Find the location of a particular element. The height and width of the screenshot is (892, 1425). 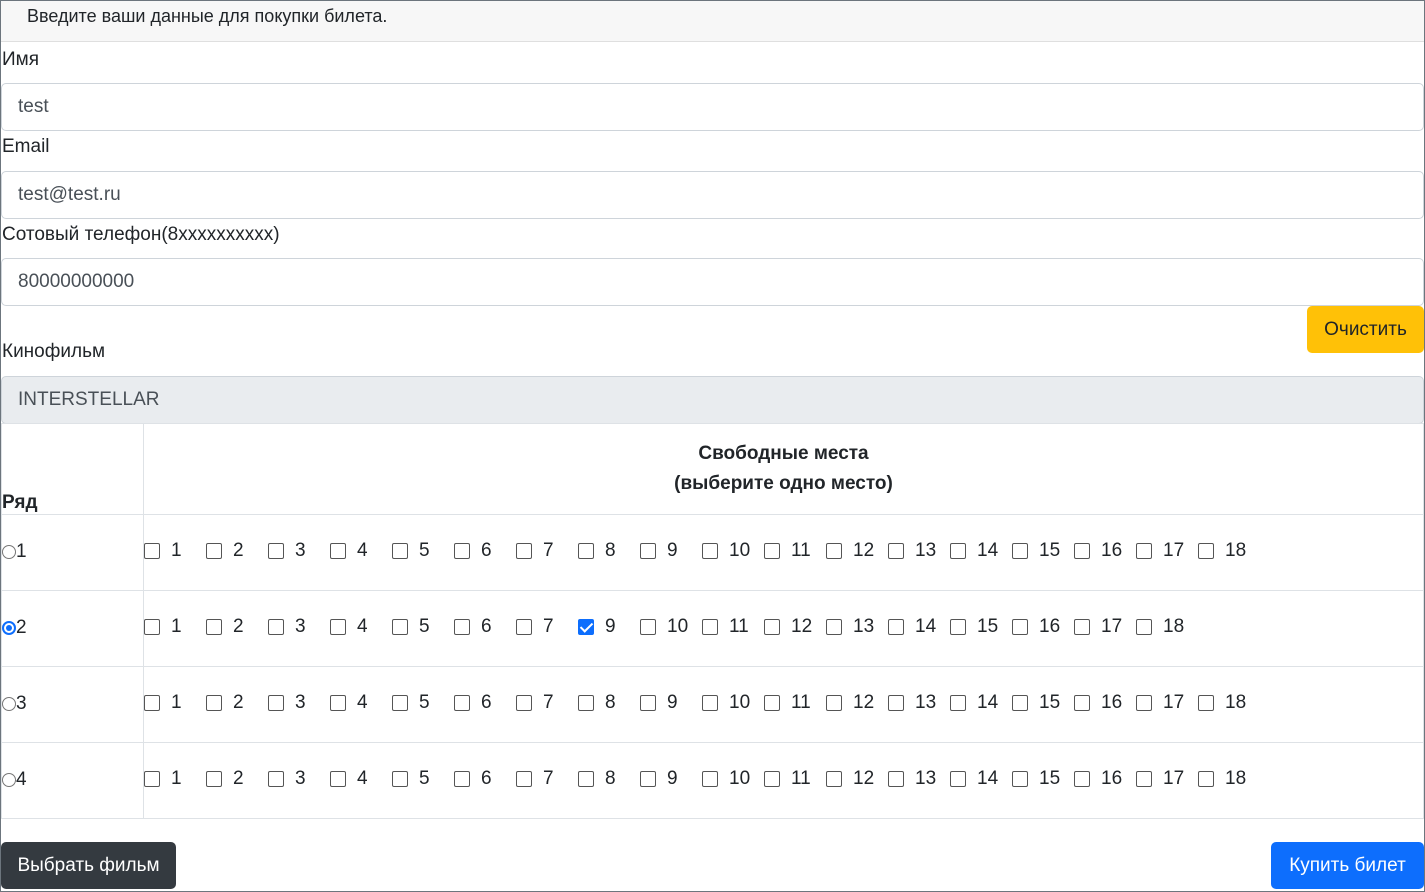

seat-option: 12 is located at coordinates (850, 551).